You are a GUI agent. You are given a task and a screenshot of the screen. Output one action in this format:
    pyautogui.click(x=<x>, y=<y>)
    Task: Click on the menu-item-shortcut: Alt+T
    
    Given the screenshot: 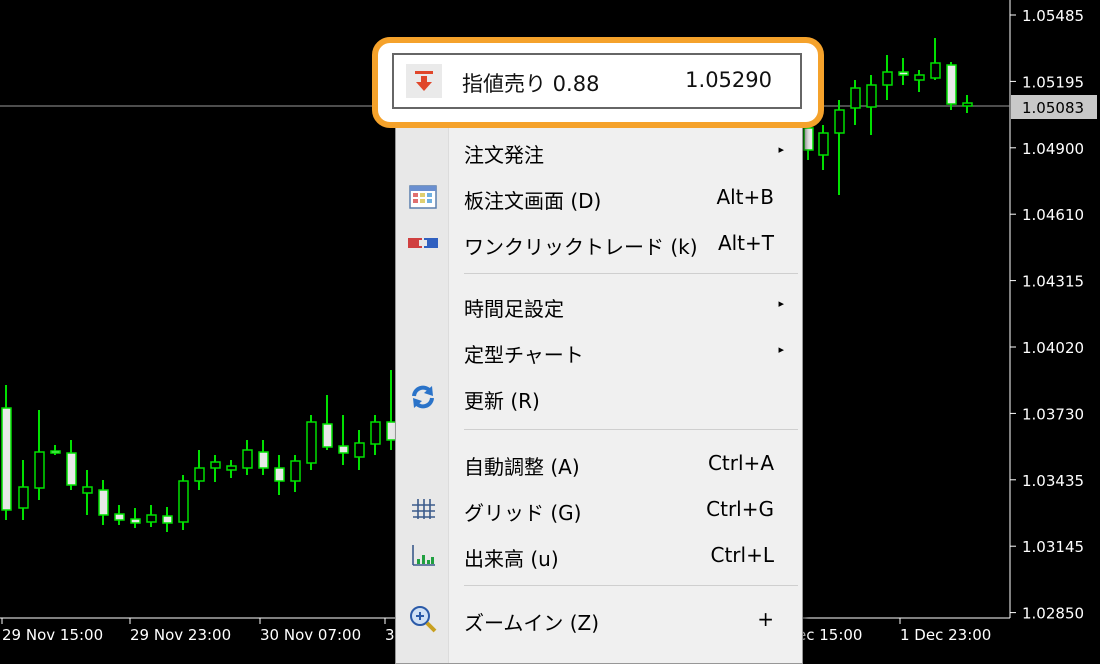 What is the action you would take?
    pyautogui.click(x=745, y=243)
    